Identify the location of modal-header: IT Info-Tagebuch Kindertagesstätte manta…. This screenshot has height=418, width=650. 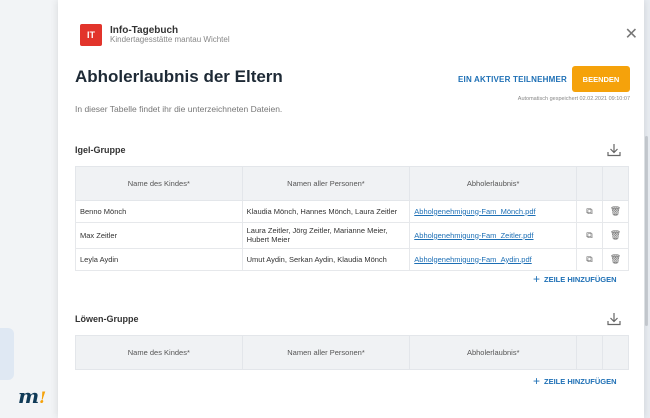
(155, 35).